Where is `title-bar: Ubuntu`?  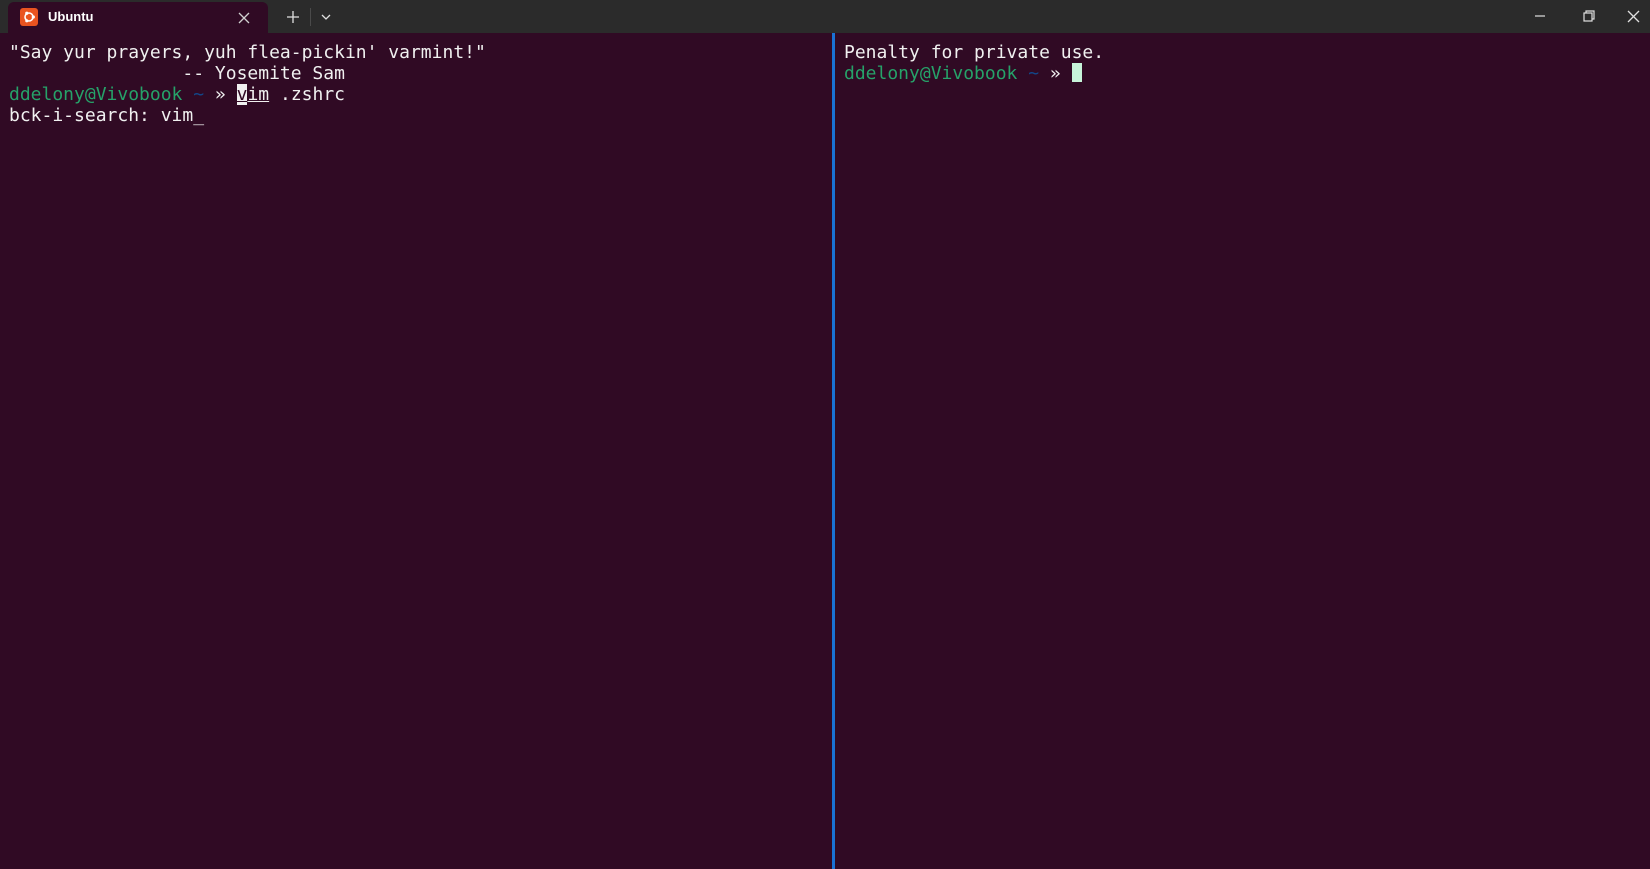 title-bar: Ubuntu is located at coordinates (825, 16).